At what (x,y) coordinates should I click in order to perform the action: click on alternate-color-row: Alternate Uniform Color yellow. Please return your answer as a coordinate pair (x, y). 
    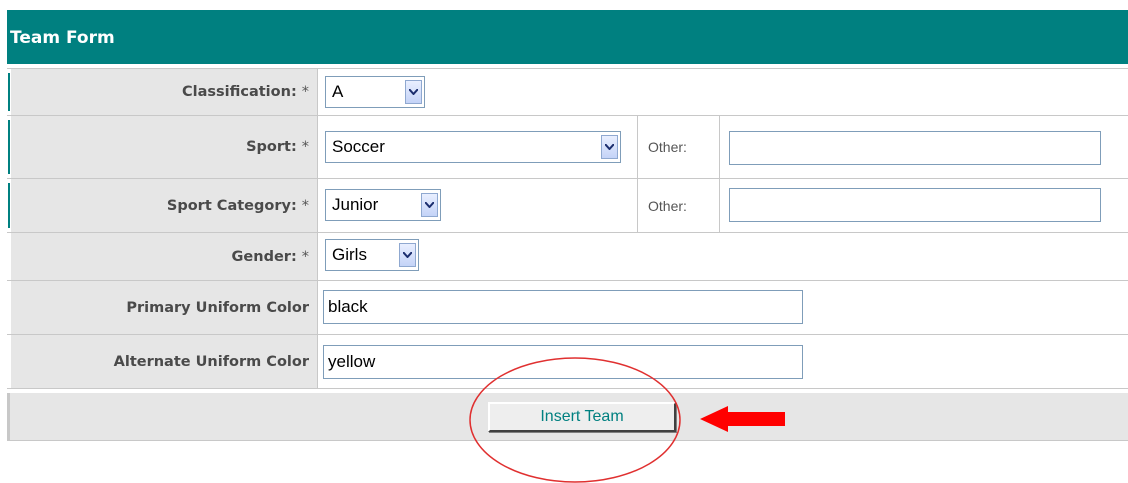
    Looking at the image, I should click on (567, 362).